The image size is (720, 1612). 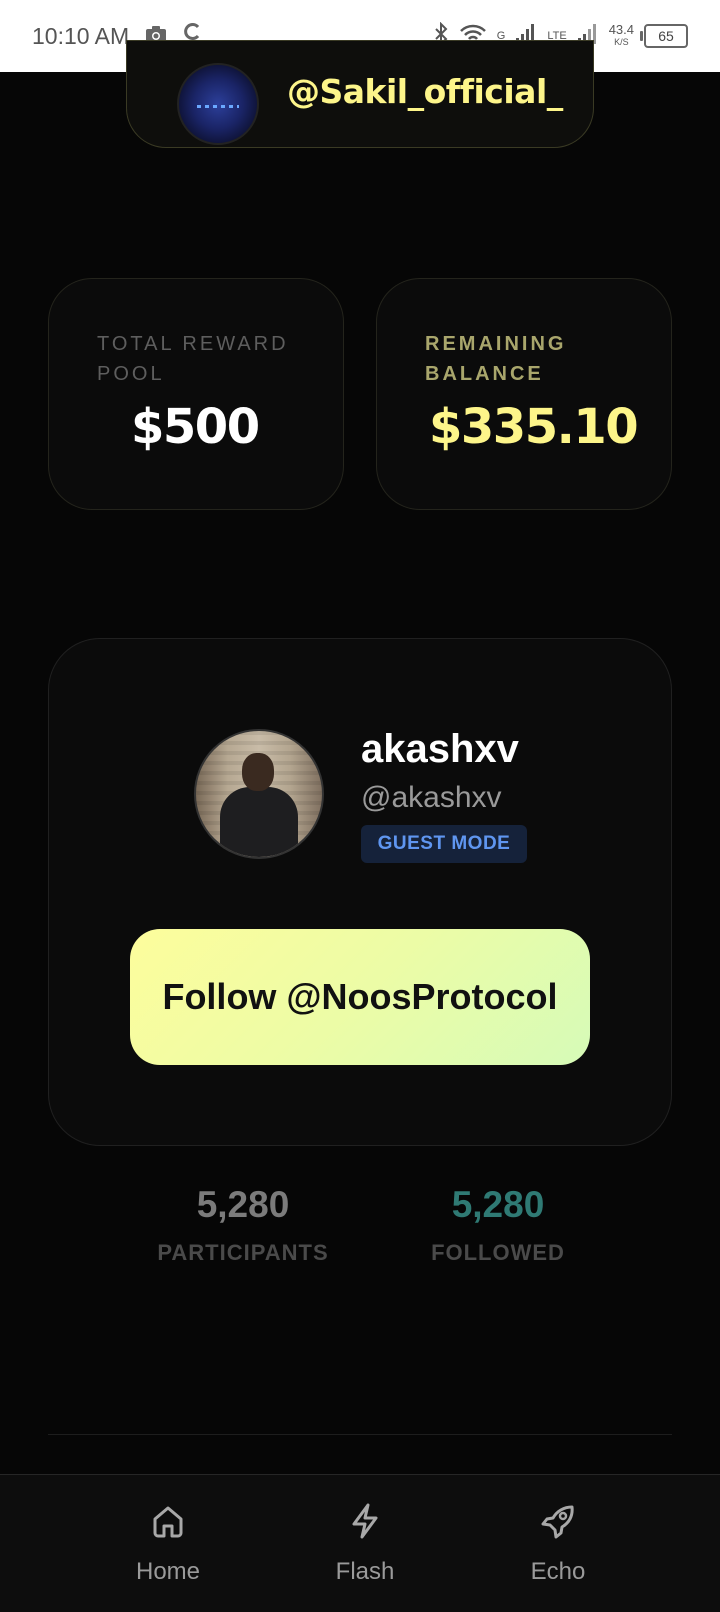 What do you see at coordinates (558, 1571) in the screenshot?
I see `nav-label-echo: Echo` at bounding box center [558, 1571].